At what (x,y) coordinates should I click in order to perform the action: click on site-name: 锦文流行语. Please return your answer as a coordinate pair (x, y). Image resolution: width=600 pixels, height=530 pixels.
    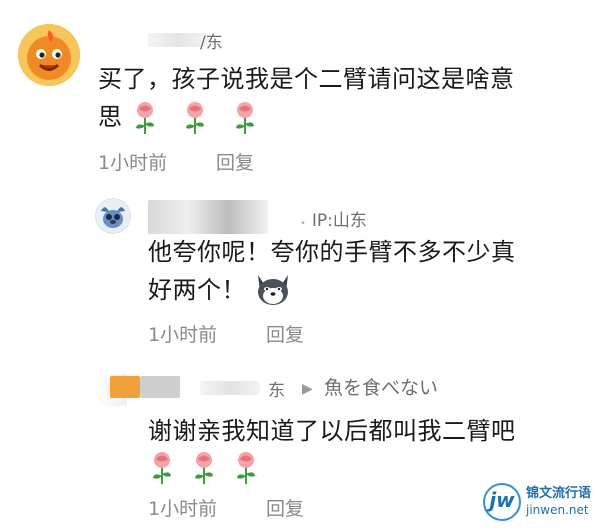
    Looking at the image, I should click on (559, 493).